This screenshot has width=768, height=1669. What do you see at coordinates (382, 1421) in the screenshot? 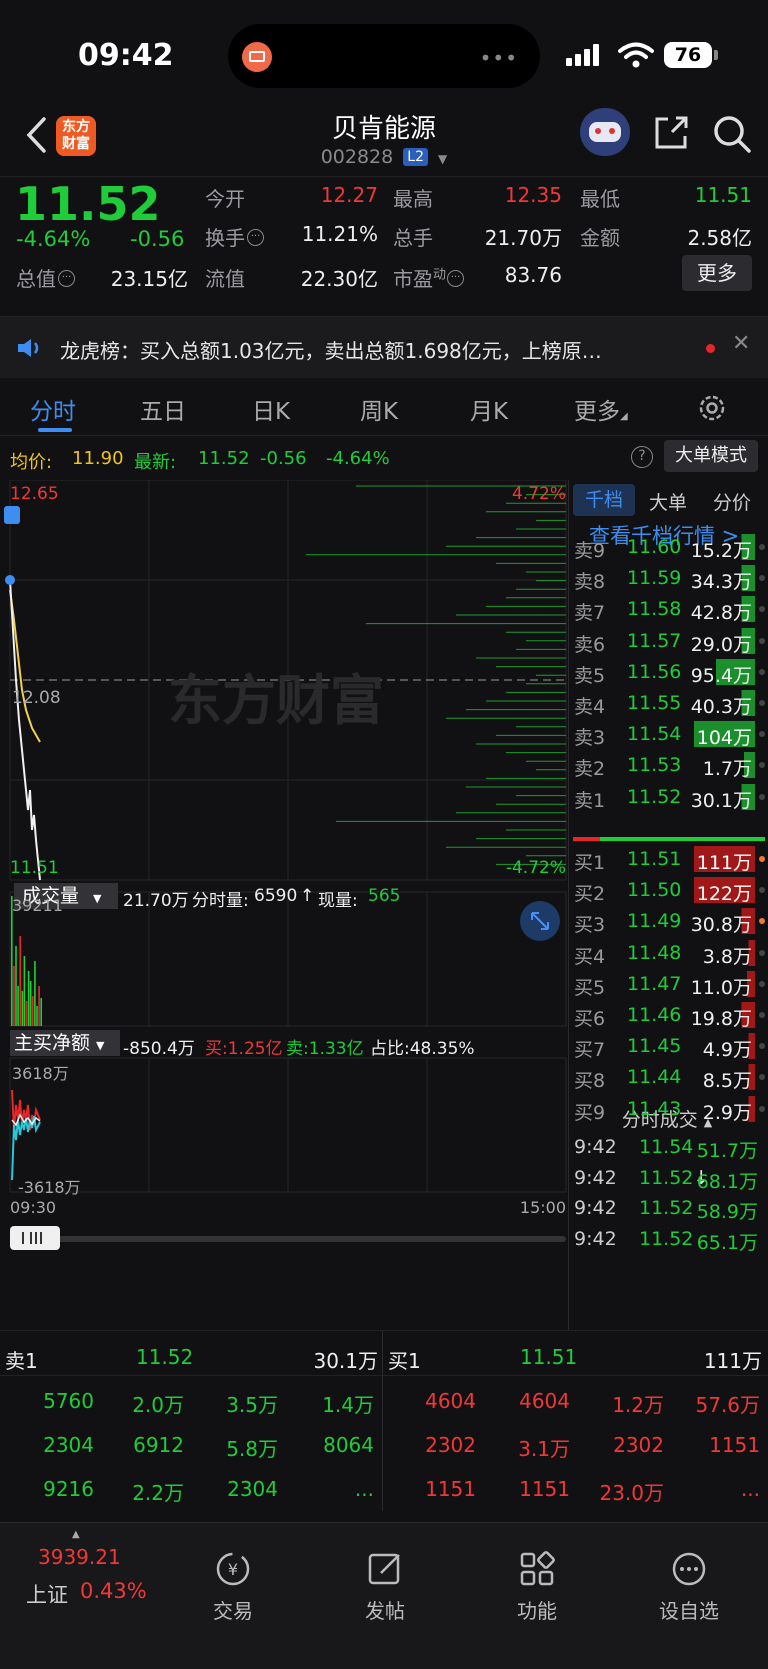
I see `queue-divider` at bounding box center [382, 1421].